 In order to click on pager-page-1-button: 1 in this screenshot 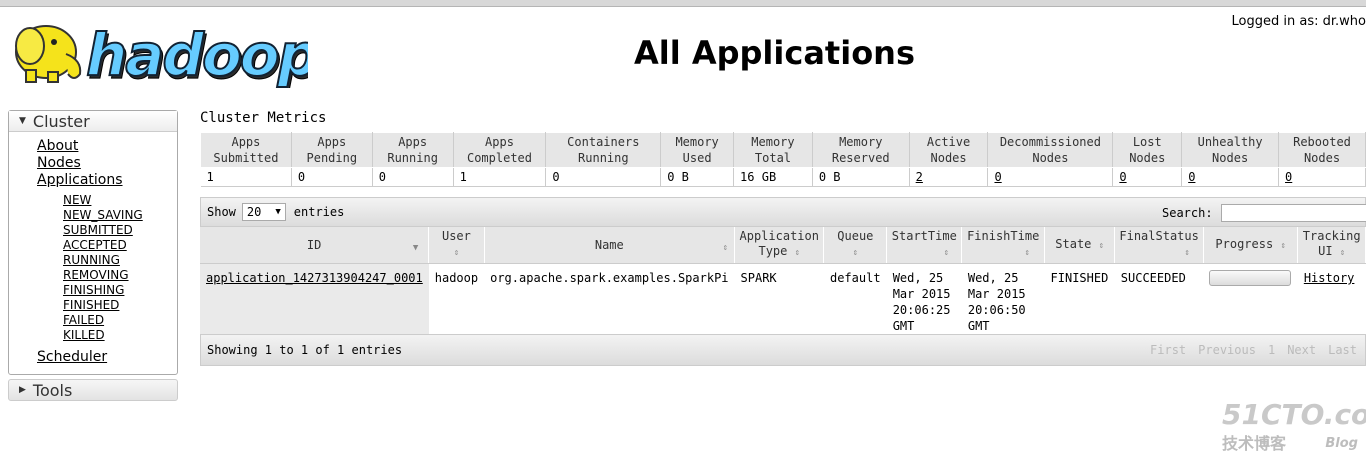, I will do `click(1271, 350)`.